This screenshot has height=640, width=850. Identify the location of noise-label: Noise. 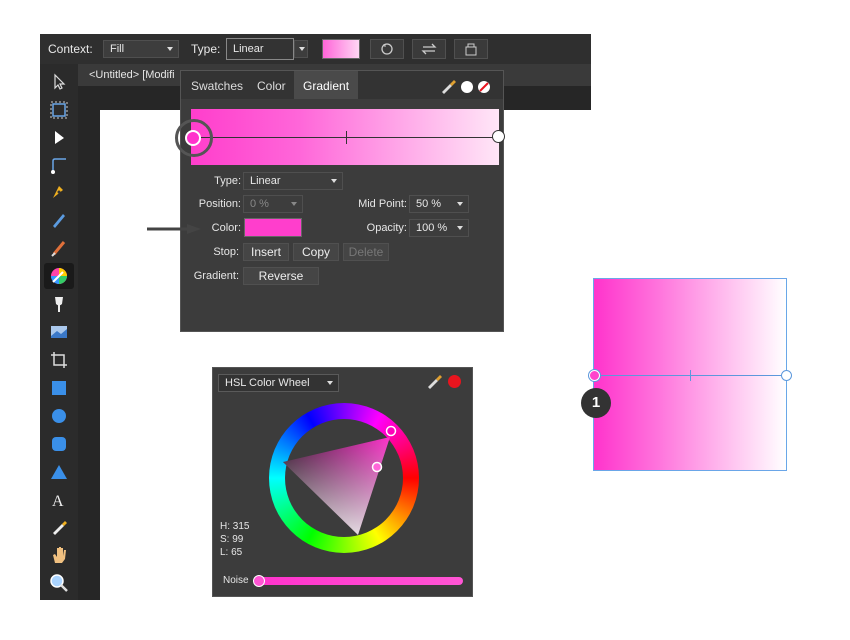
(236, 580).